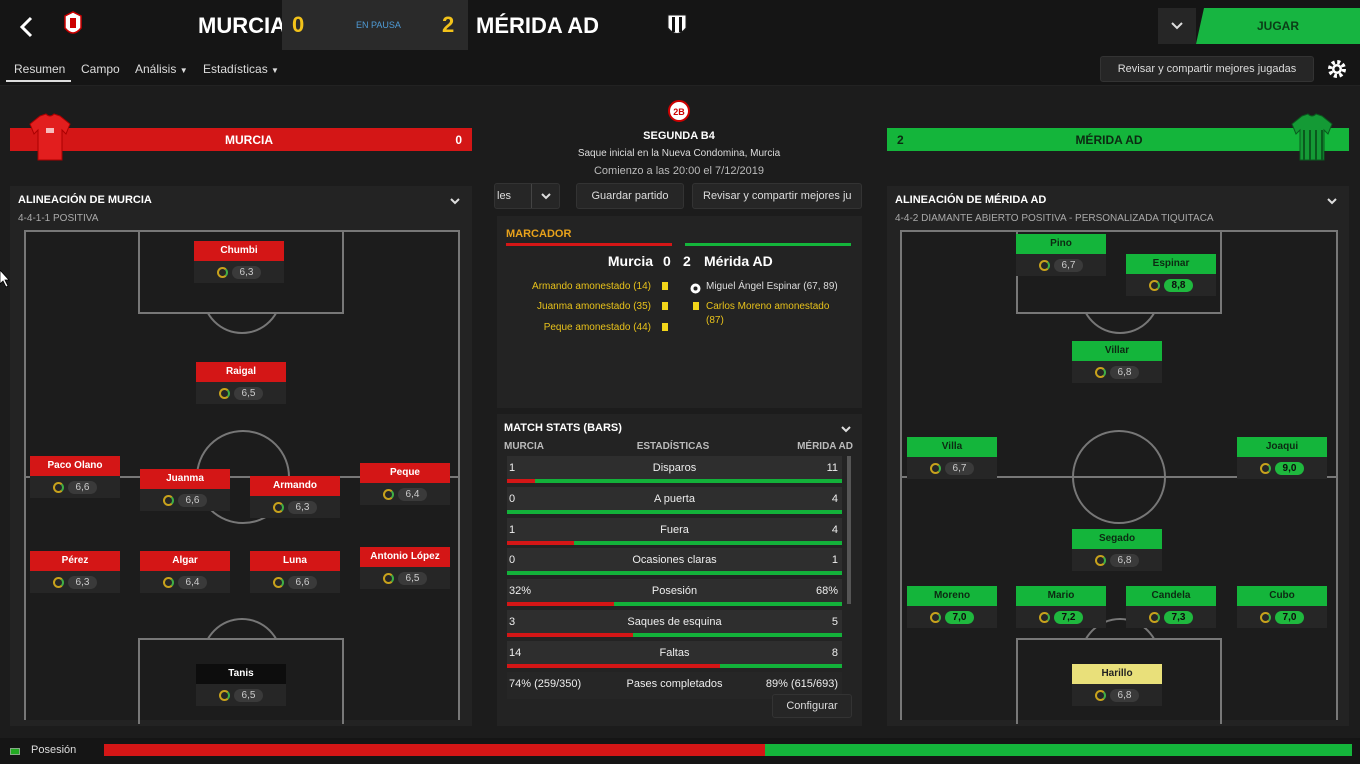  What do you see at coordinates (185, 572) in the screenshot?
I see `home-player-card: Algar 6,4` at bounding box center [185, 572].